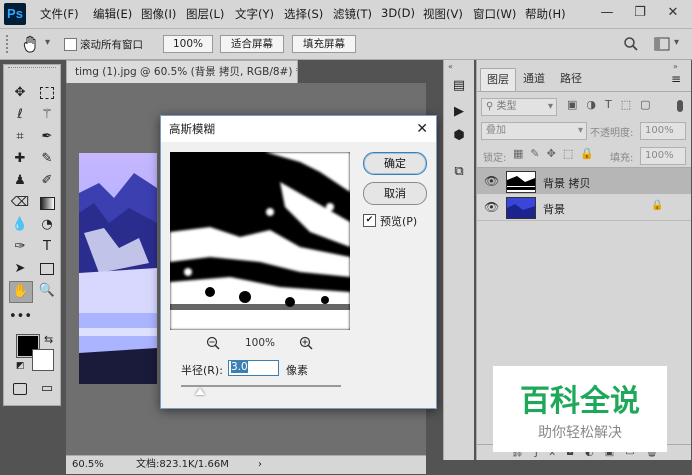 Image resolution: width=692 pixels, height=475 pixels. I want to click on screen-mode-icon: ▭, so click(47, 389).